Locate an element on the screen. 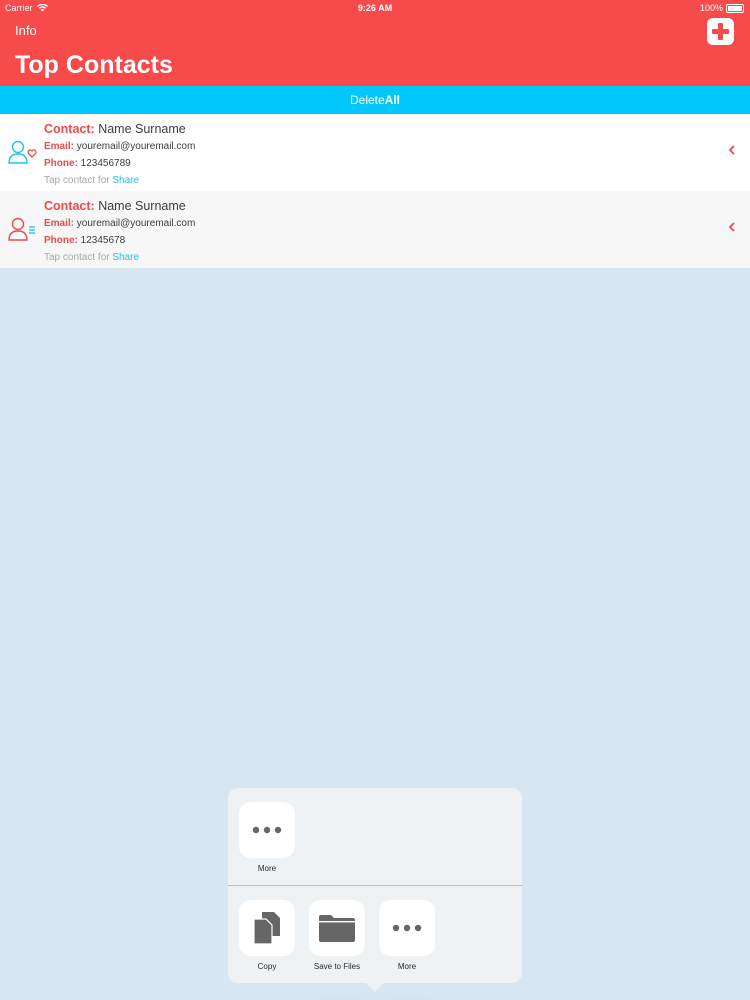  battery-icon is located at coordinates (735, 8).